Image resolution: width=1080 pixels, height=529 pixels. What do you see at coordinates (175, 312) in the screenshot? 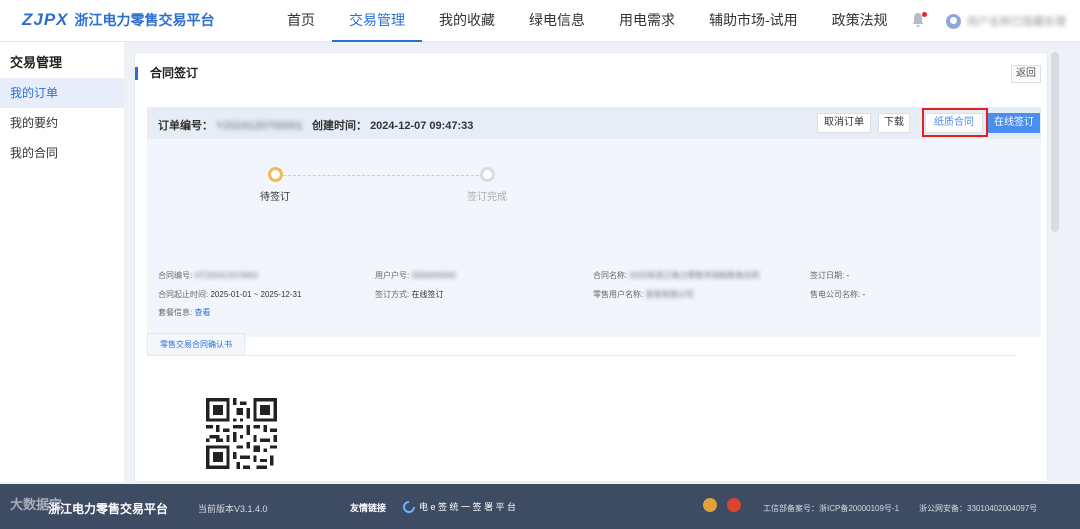
I see `package-label: 套餐信息:` at bounding box center [175, 312].